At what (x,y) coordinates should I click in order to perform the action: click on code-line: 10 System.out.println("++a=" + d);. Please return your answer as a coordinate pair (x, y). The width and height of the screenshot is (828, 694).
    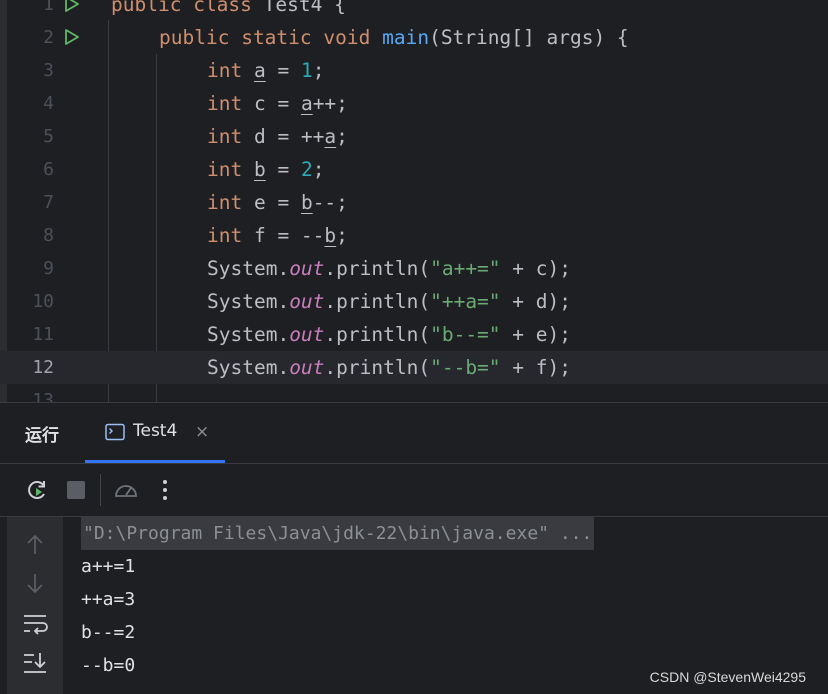
    Looking at the image, I should click on (414, 301).